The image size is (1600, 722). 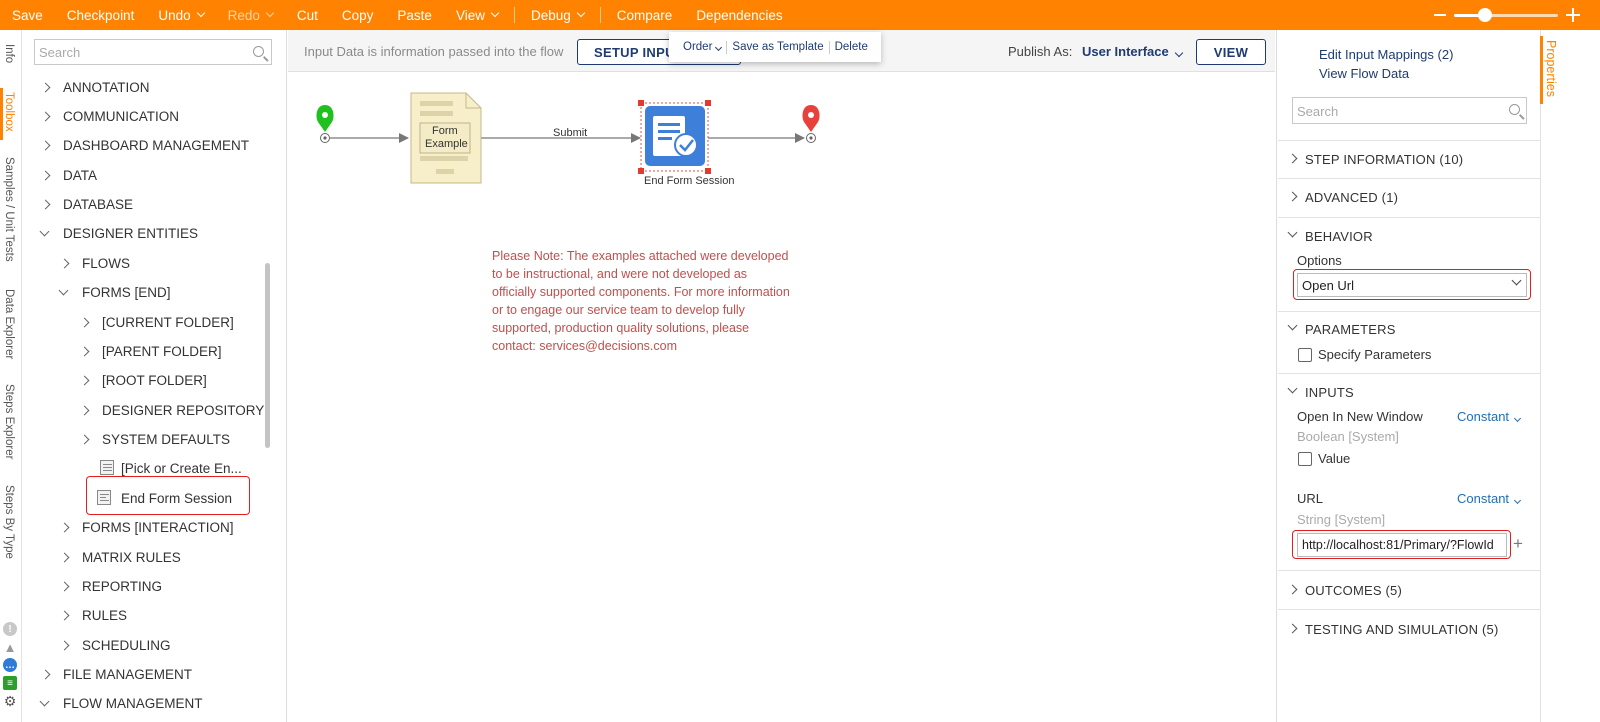 What do you see at coordinates (114, 292) in the screenshot?
I see `tree-item-forms-end: FORMS [END]` at bounding box center [114, 292].